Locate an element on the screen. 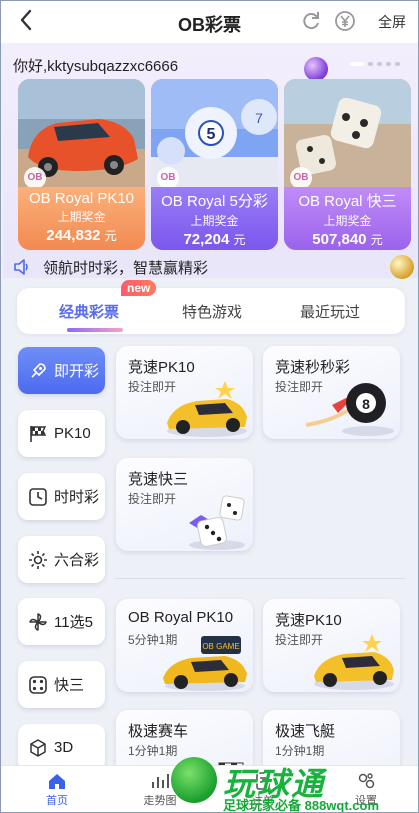  nav-label: 走势图 is located at coordinates (160, 801).